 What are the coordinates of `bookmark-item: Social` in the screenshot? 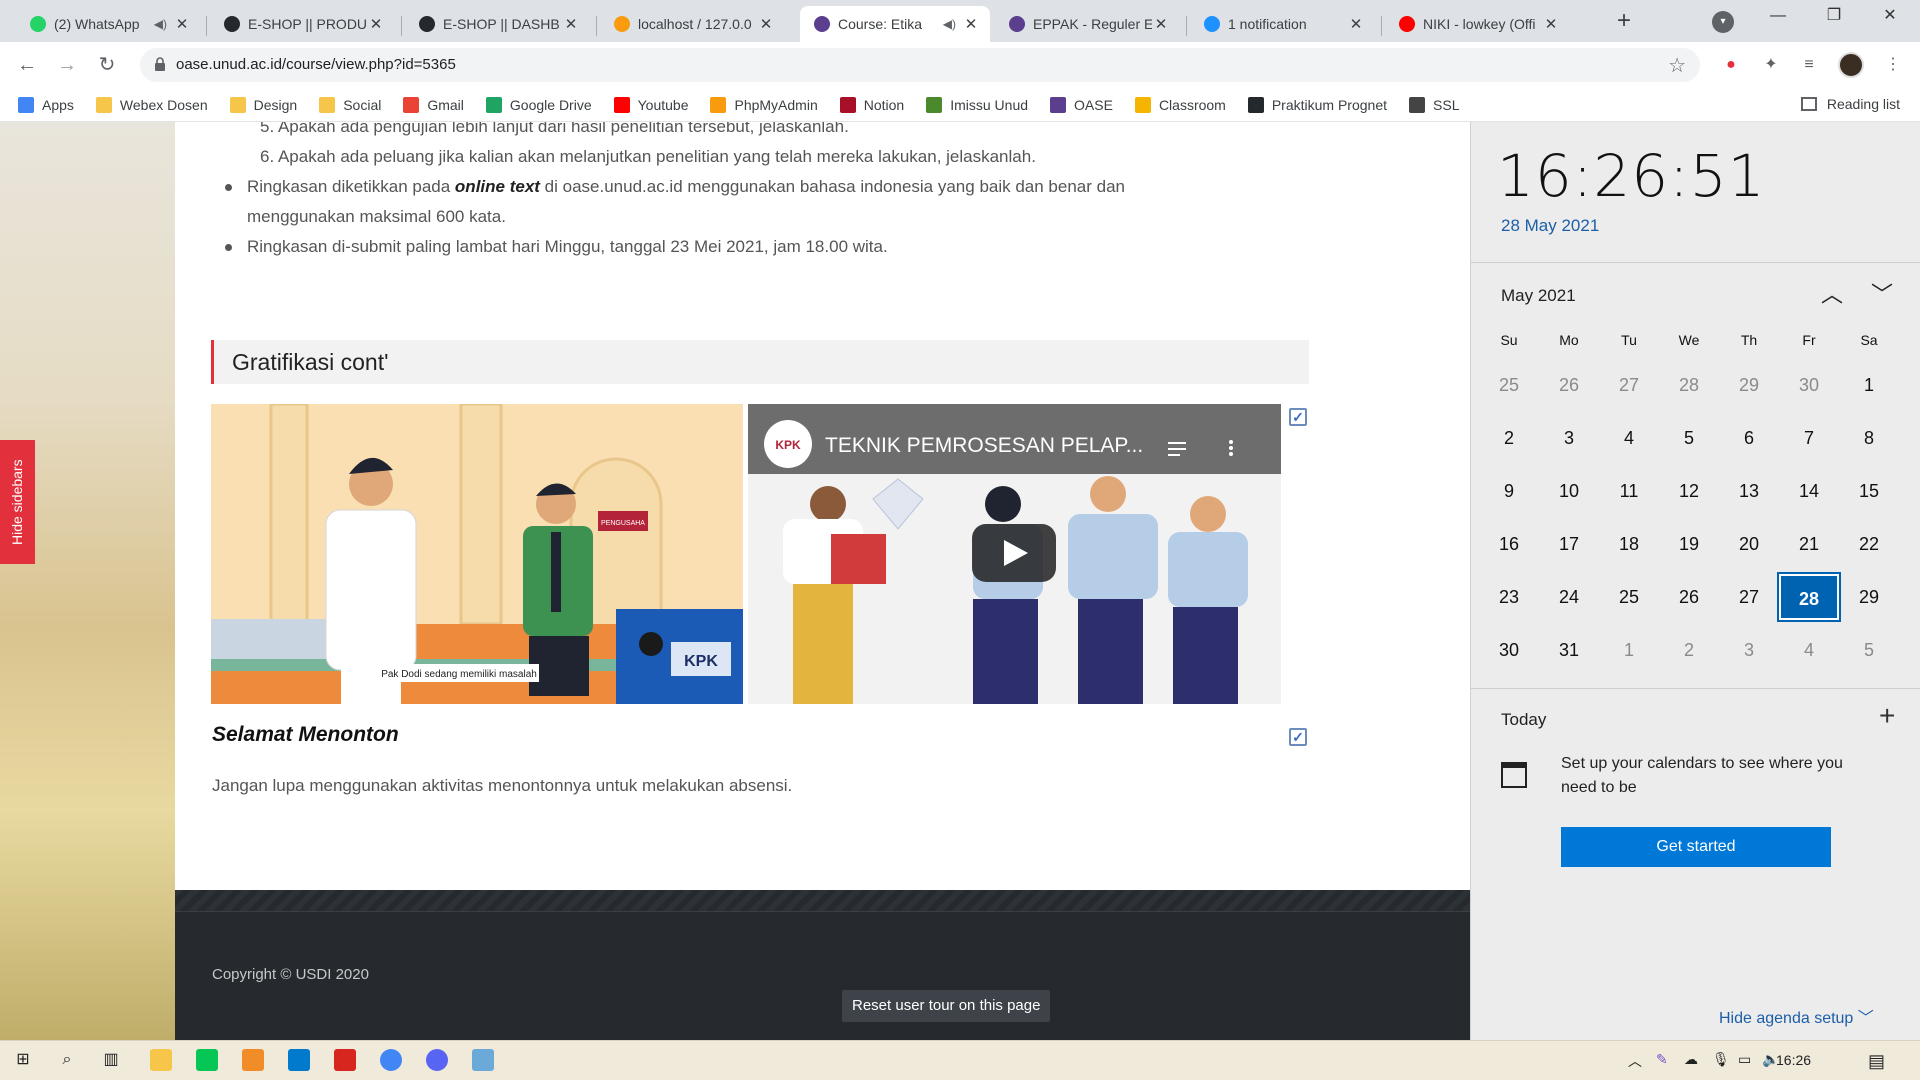 It's located at (350, 104).